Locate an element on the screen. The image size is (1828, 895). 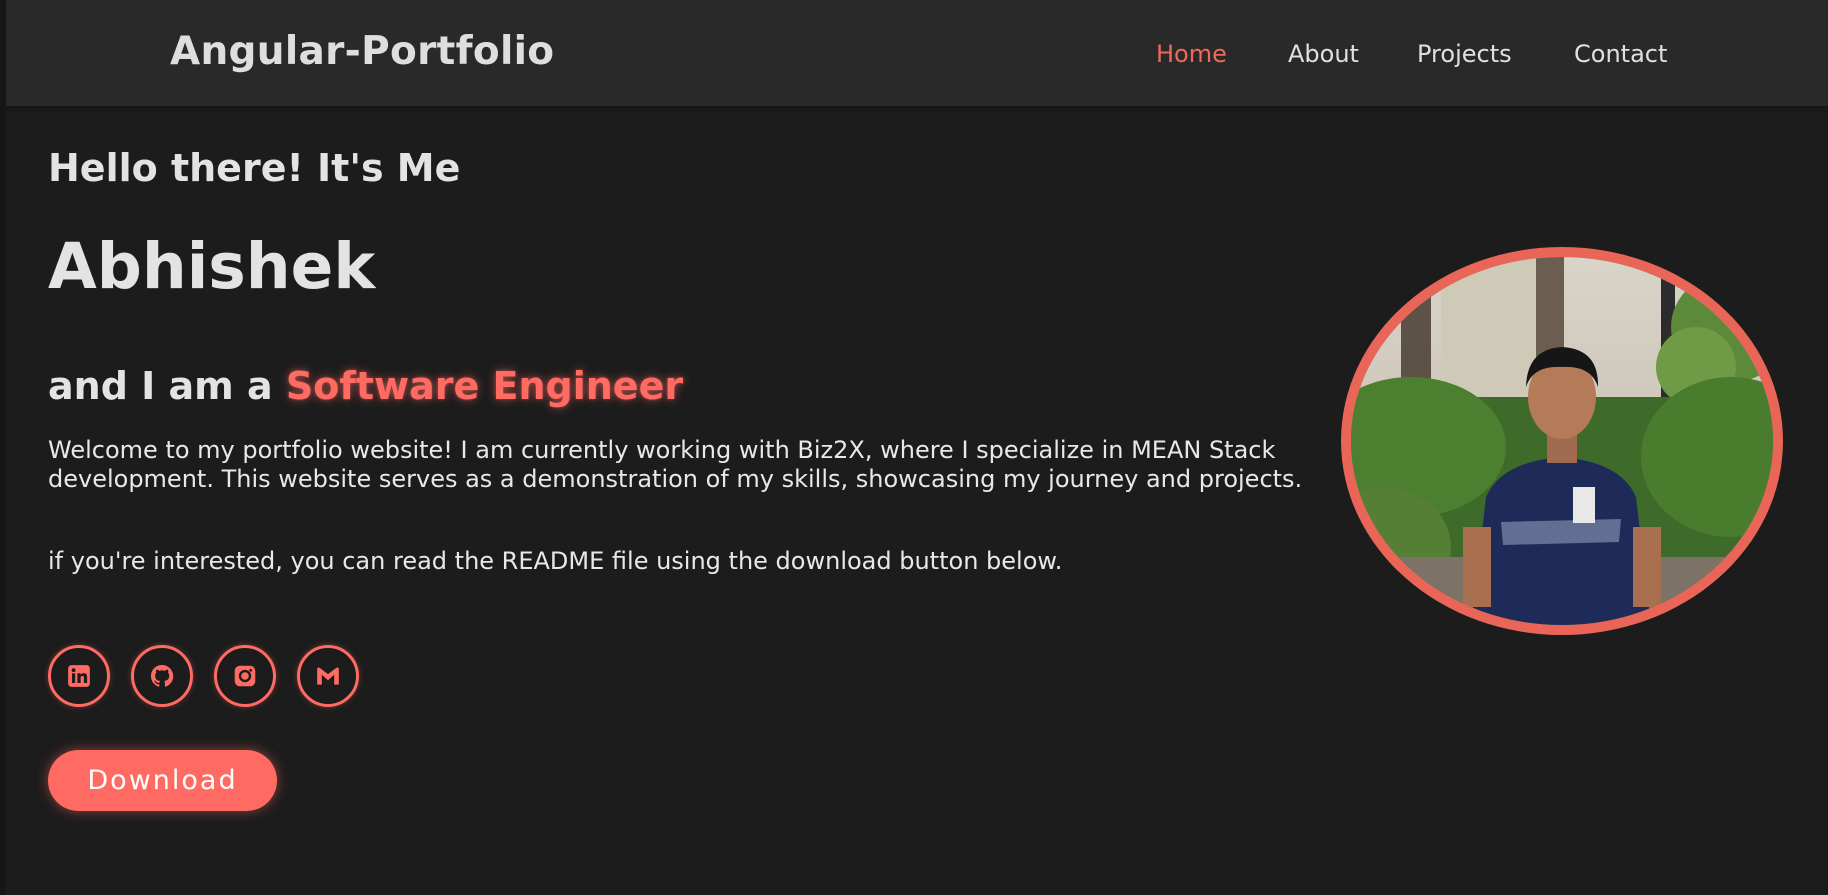
gmail-link is located at coordinates (328, 676).